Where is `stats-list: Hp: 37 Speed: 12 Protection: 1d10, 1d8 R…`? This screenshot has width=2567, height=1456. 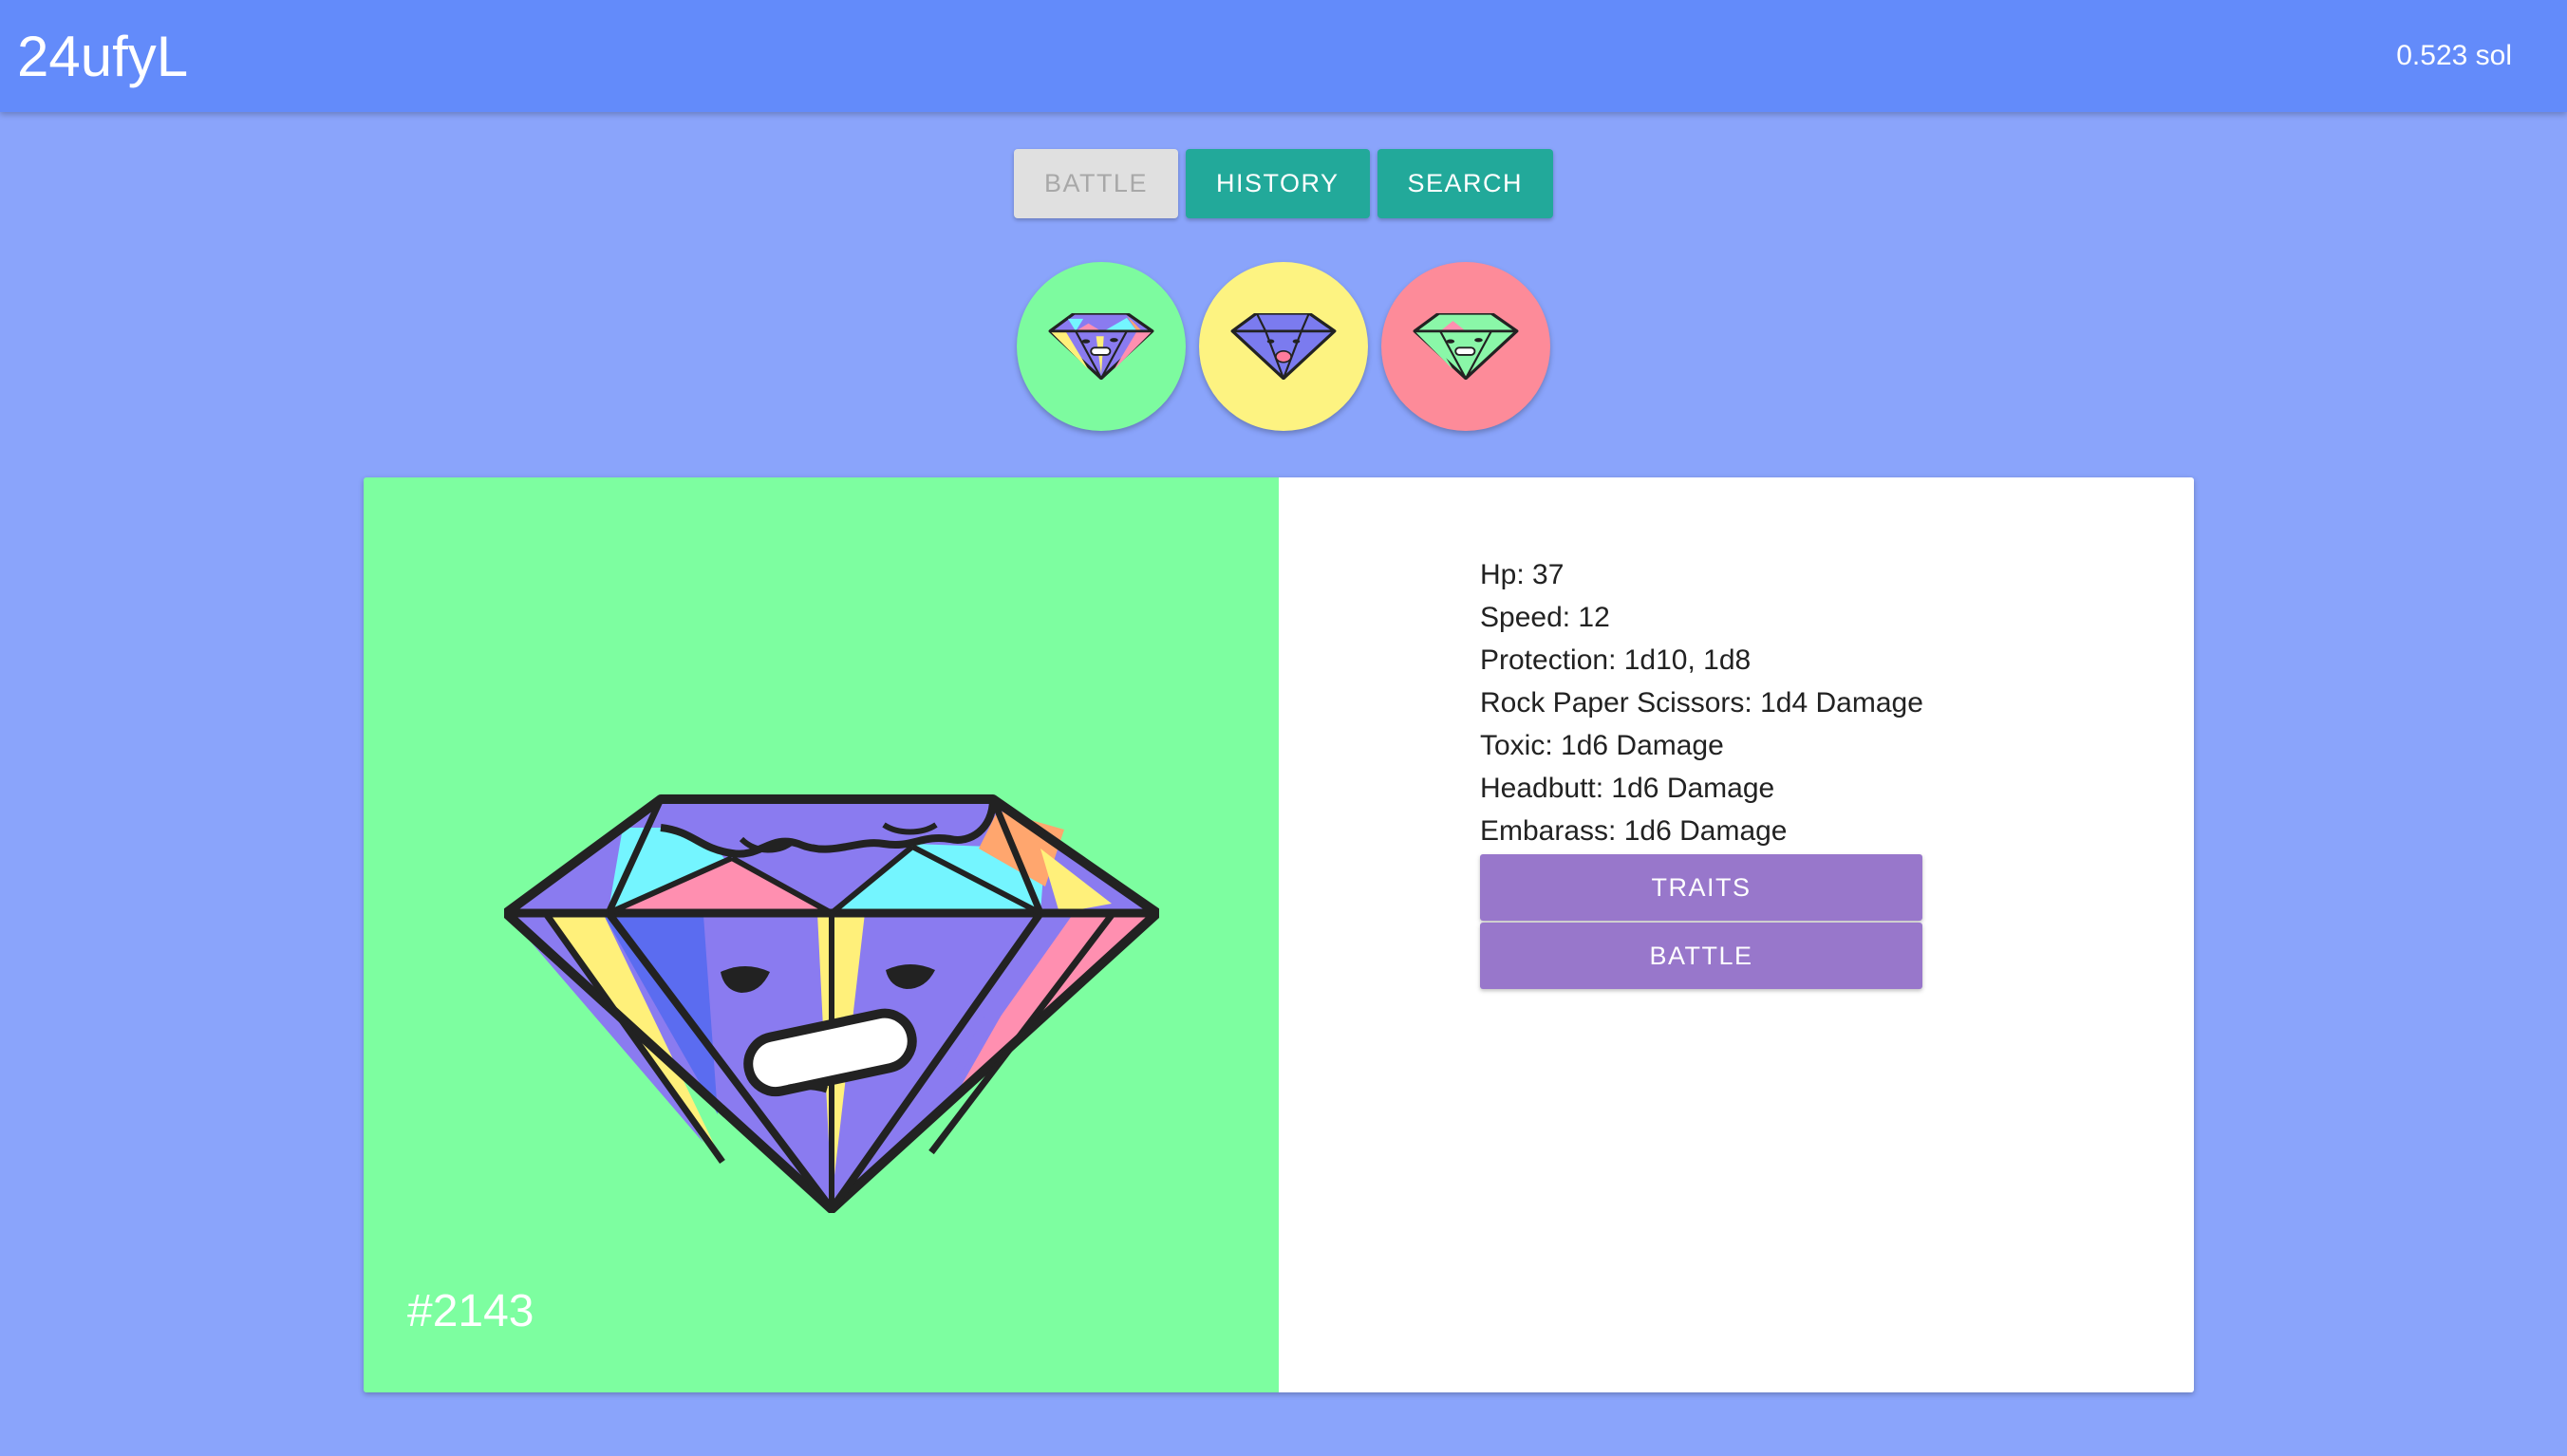
stats-list: Hp: 37 Speed: 12 Protection: 1d10, 1d8 R… is located at coordinates (1701, 771).